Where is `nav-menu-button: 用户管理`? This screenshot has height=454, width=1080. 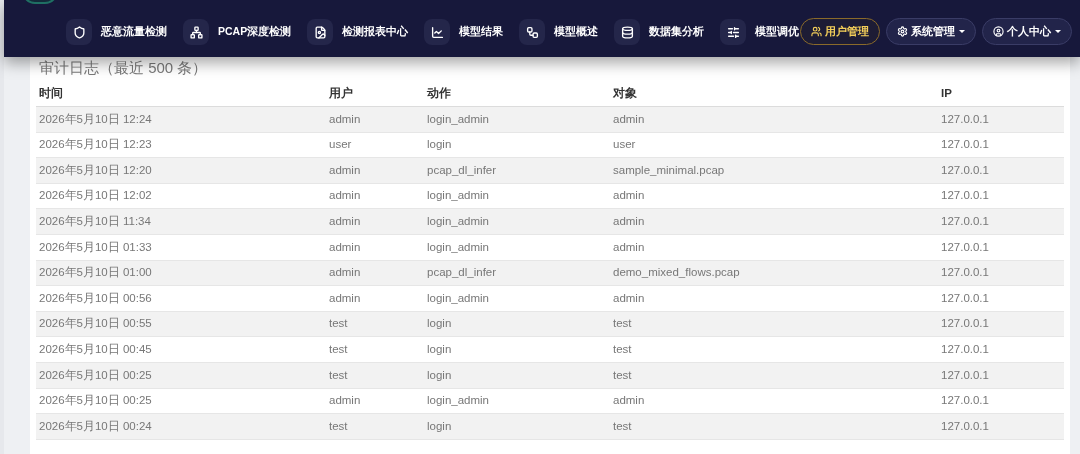
nav-menu-button: 用户管理 is located at coordinates (840, 31).